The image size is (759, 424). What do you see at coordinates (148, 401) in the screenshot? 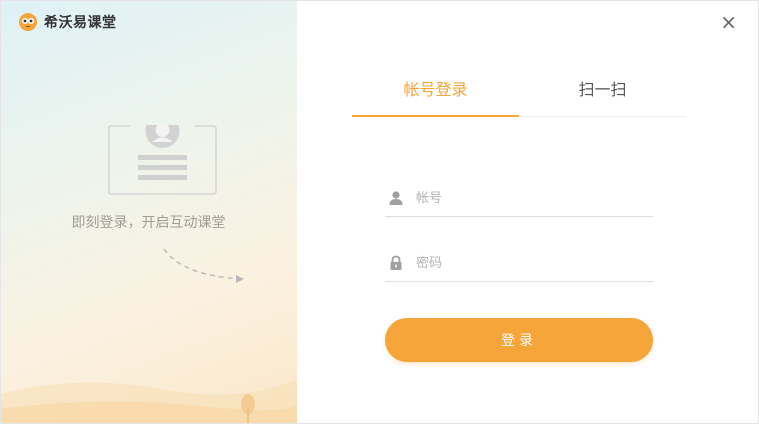
I see `background-hills-illustration` at bounding box center [148, 401].